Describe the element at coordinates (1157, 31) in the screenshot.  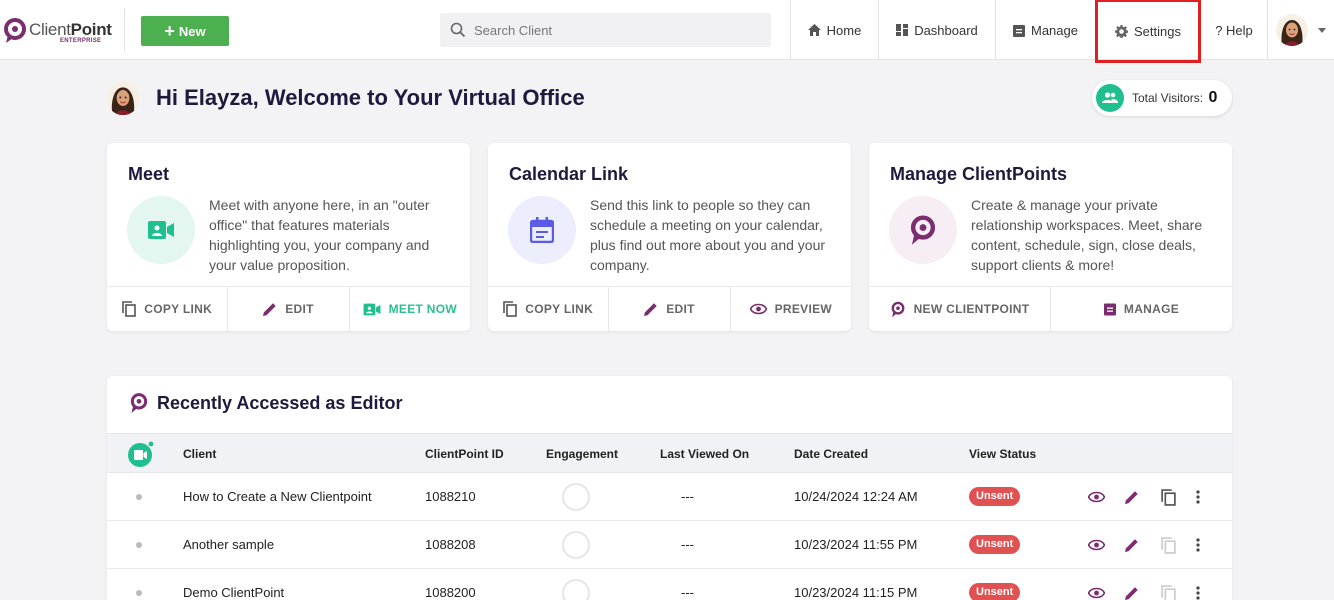
I see `nav-settings-label: Settings` at that location.